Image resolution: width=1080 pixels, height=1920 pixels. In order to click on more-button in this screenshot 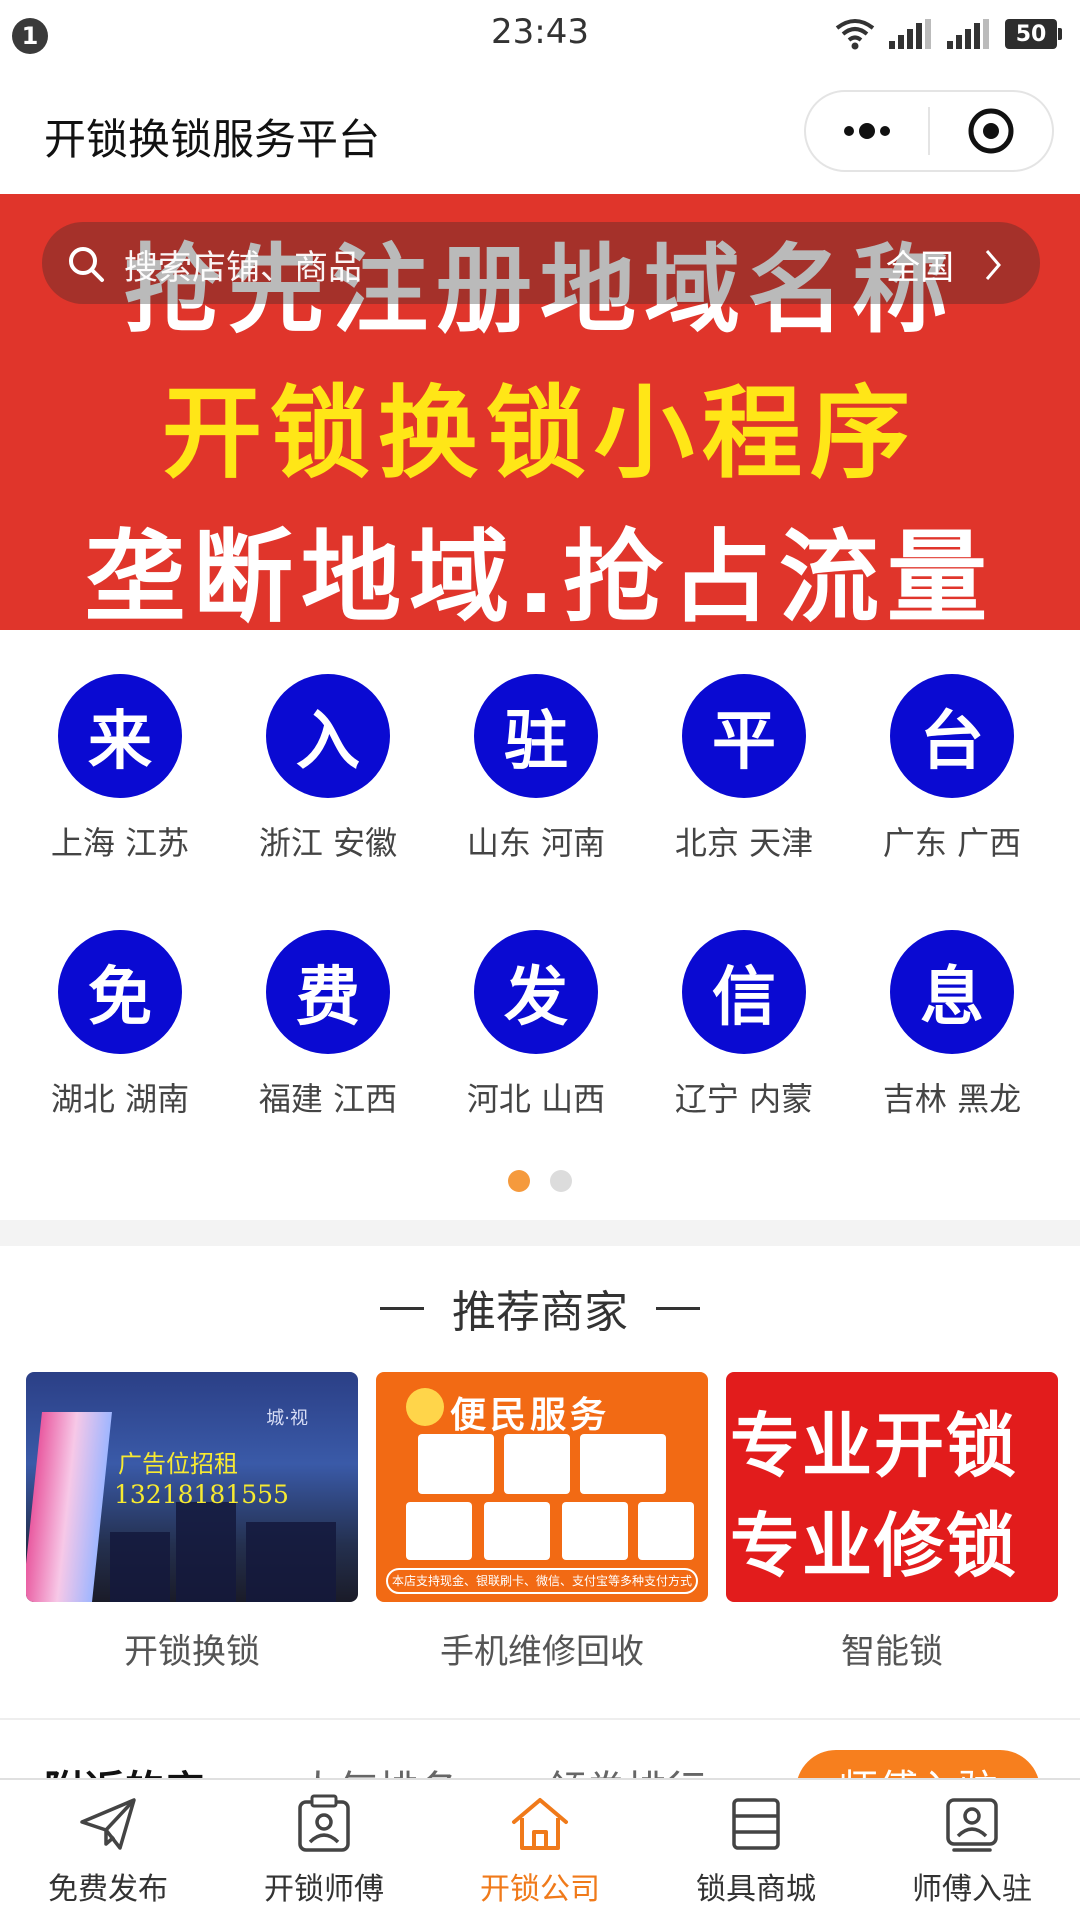, I will do `click(867, 131)`.